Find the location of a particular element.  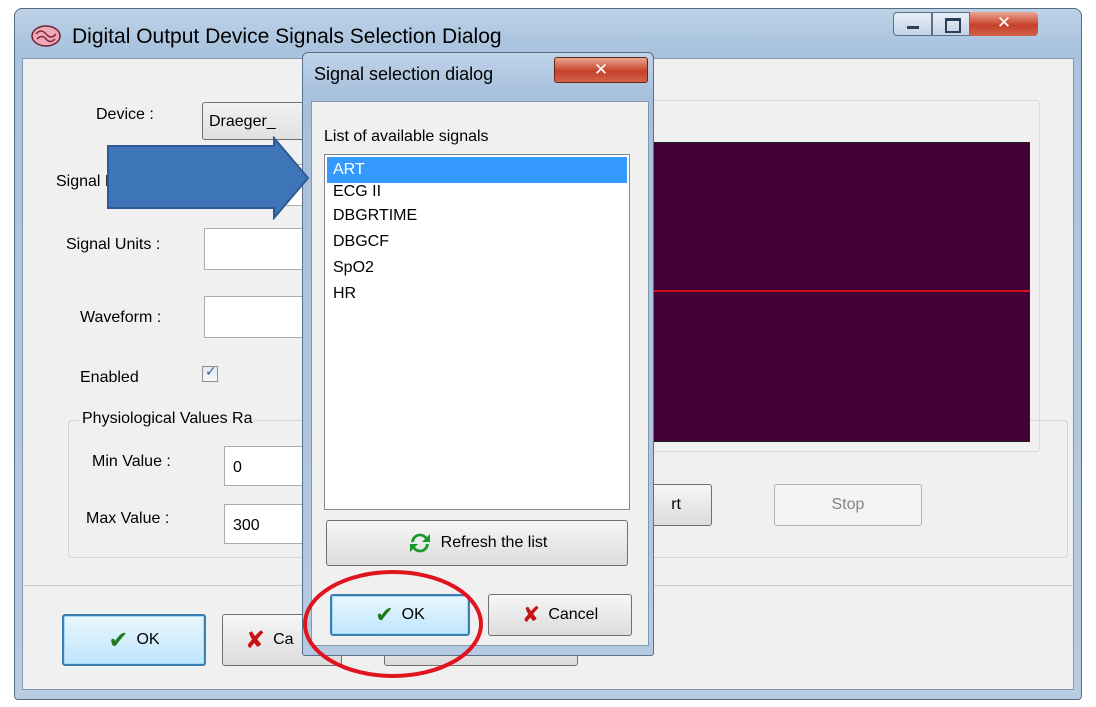

signal-item-dbgcf: DBGCF is located at coordinates (477, 242).